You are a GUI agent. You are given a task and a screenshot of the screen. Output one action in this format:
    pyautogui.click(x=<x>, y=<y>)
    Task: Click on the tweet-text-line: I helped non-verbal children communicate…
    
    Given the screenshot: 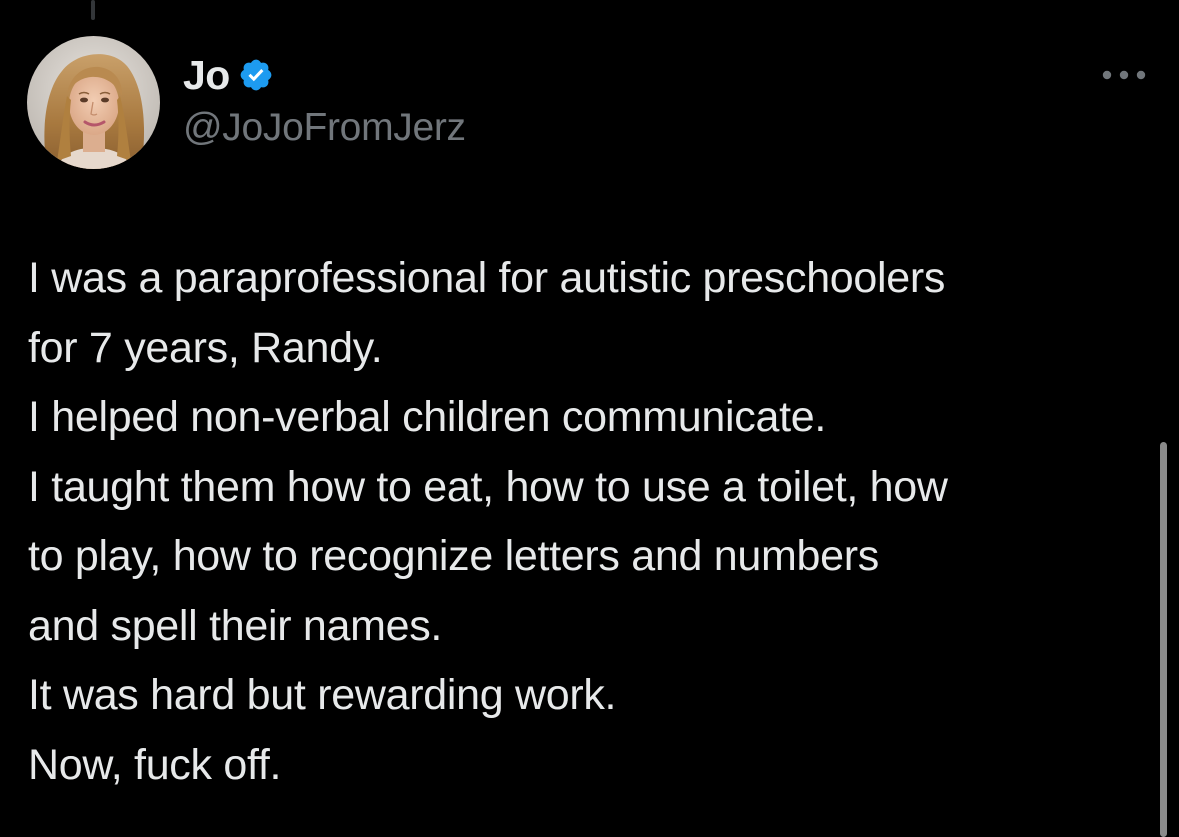 What is the action you would take?
    pyautogui.click(x=427, y=417)
    